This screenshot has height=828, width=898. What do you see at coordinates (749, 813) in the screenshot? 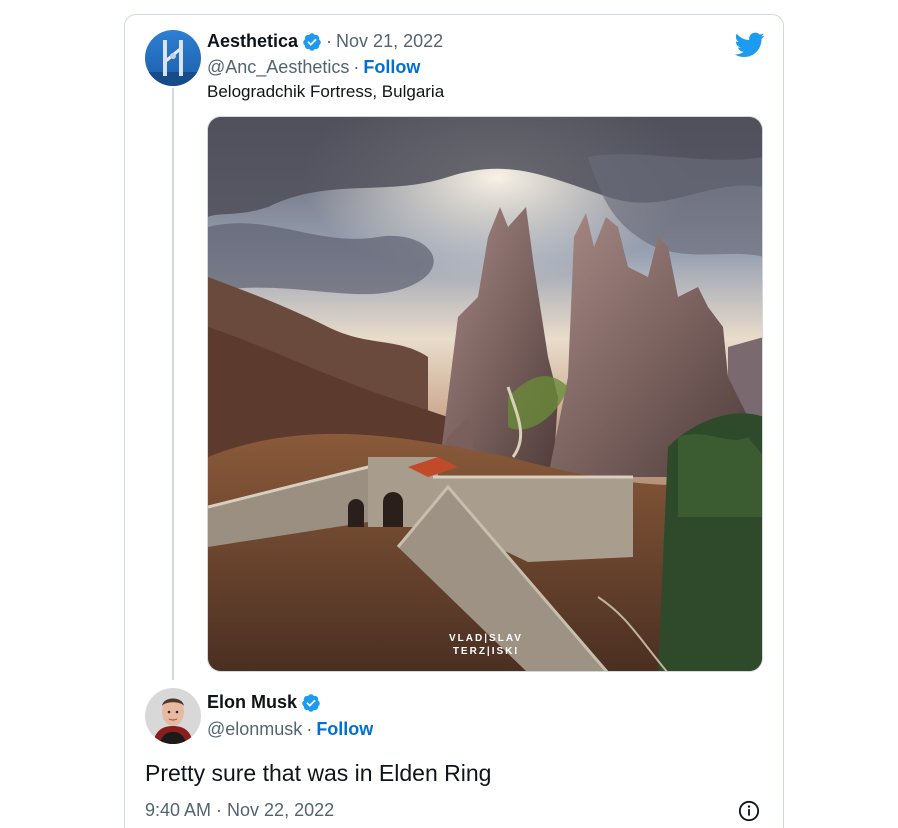
I see `info-circle-icon` at bounding box center [749, 813].